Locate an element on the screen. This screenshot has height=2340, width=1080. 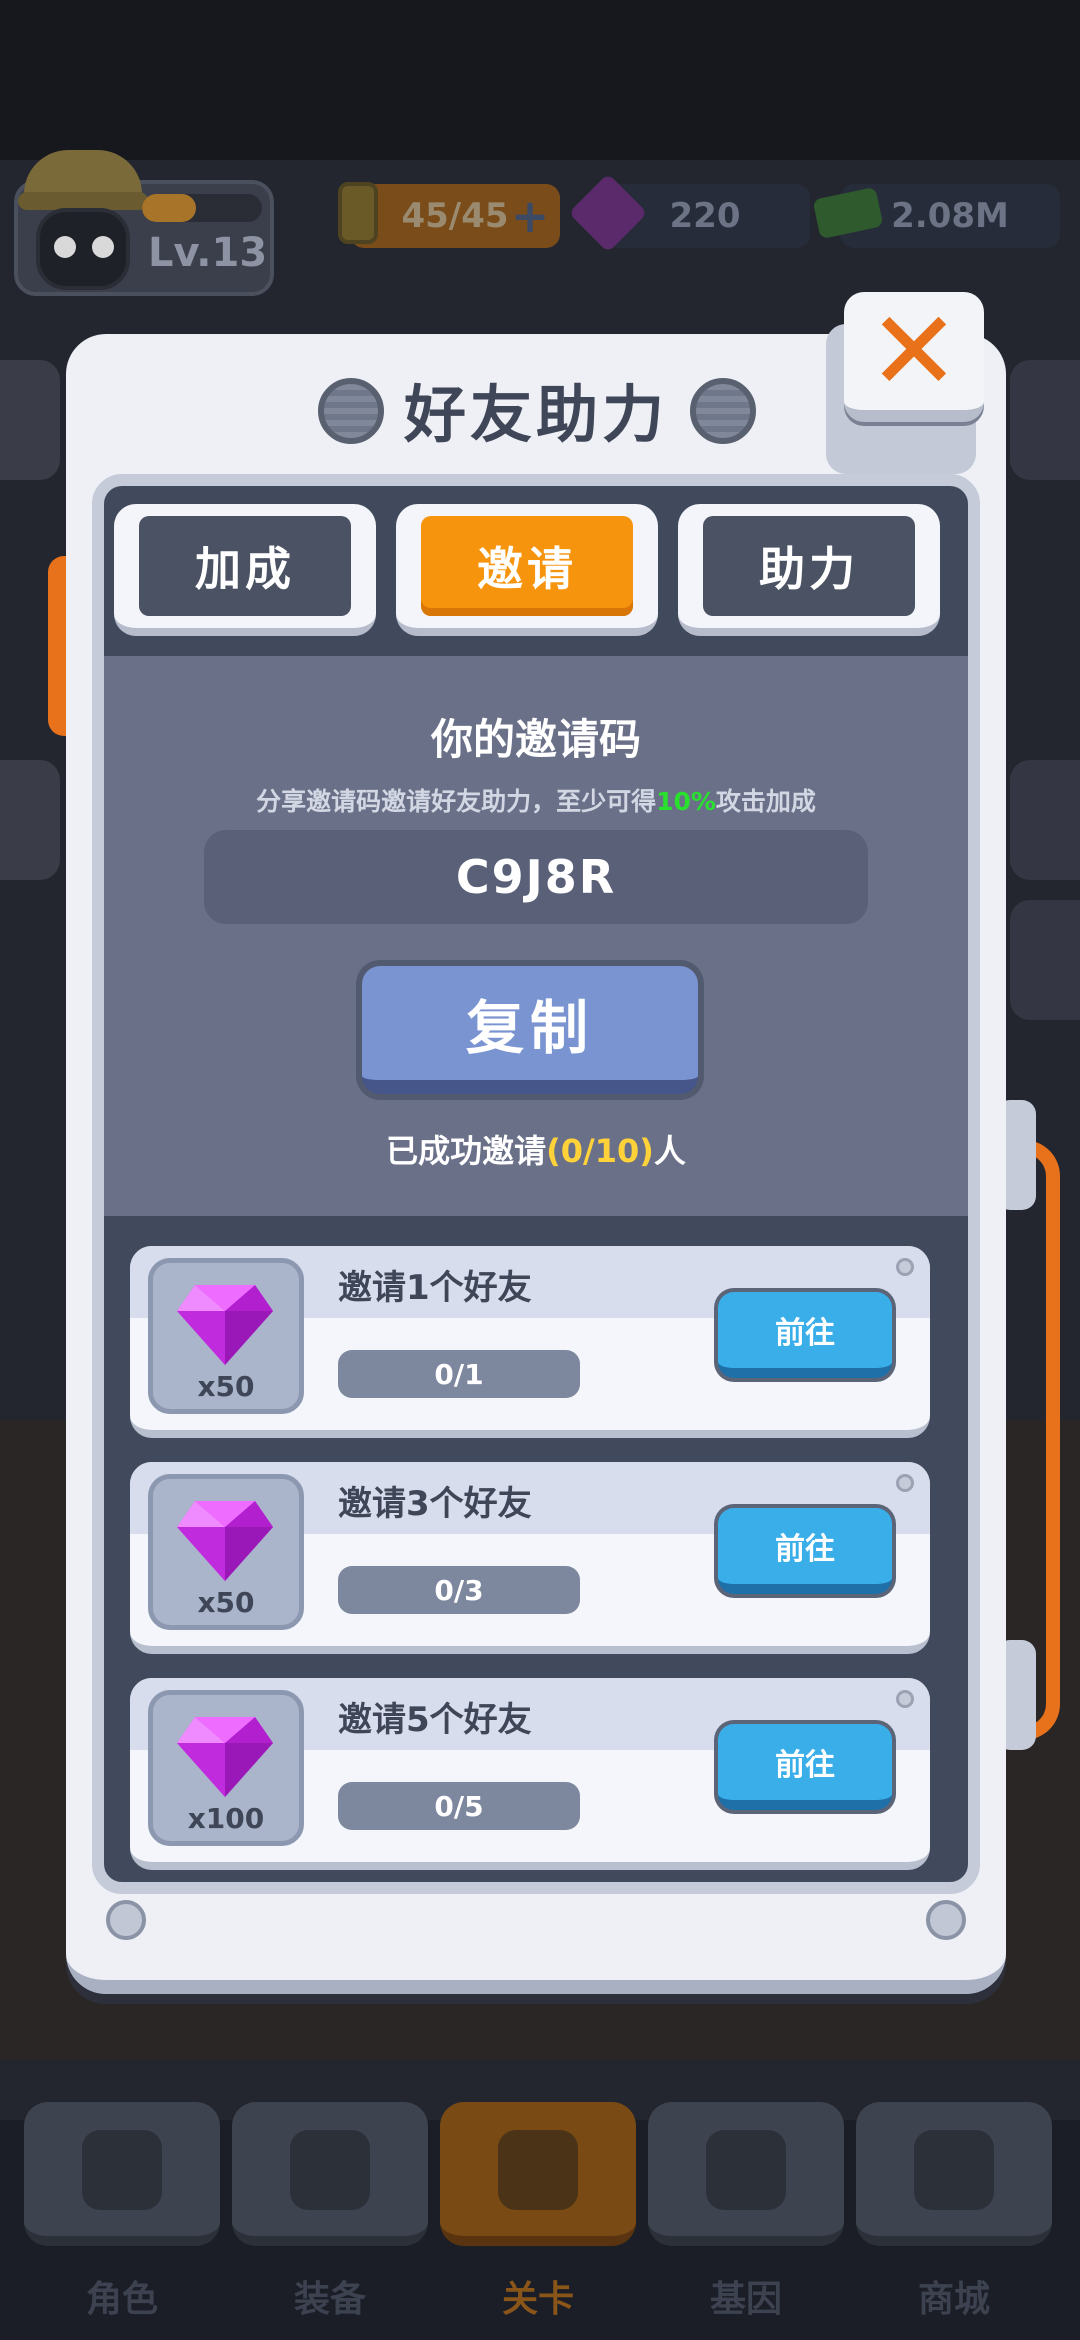
energy-value: 45/45 is located at coordinates (455, 216).